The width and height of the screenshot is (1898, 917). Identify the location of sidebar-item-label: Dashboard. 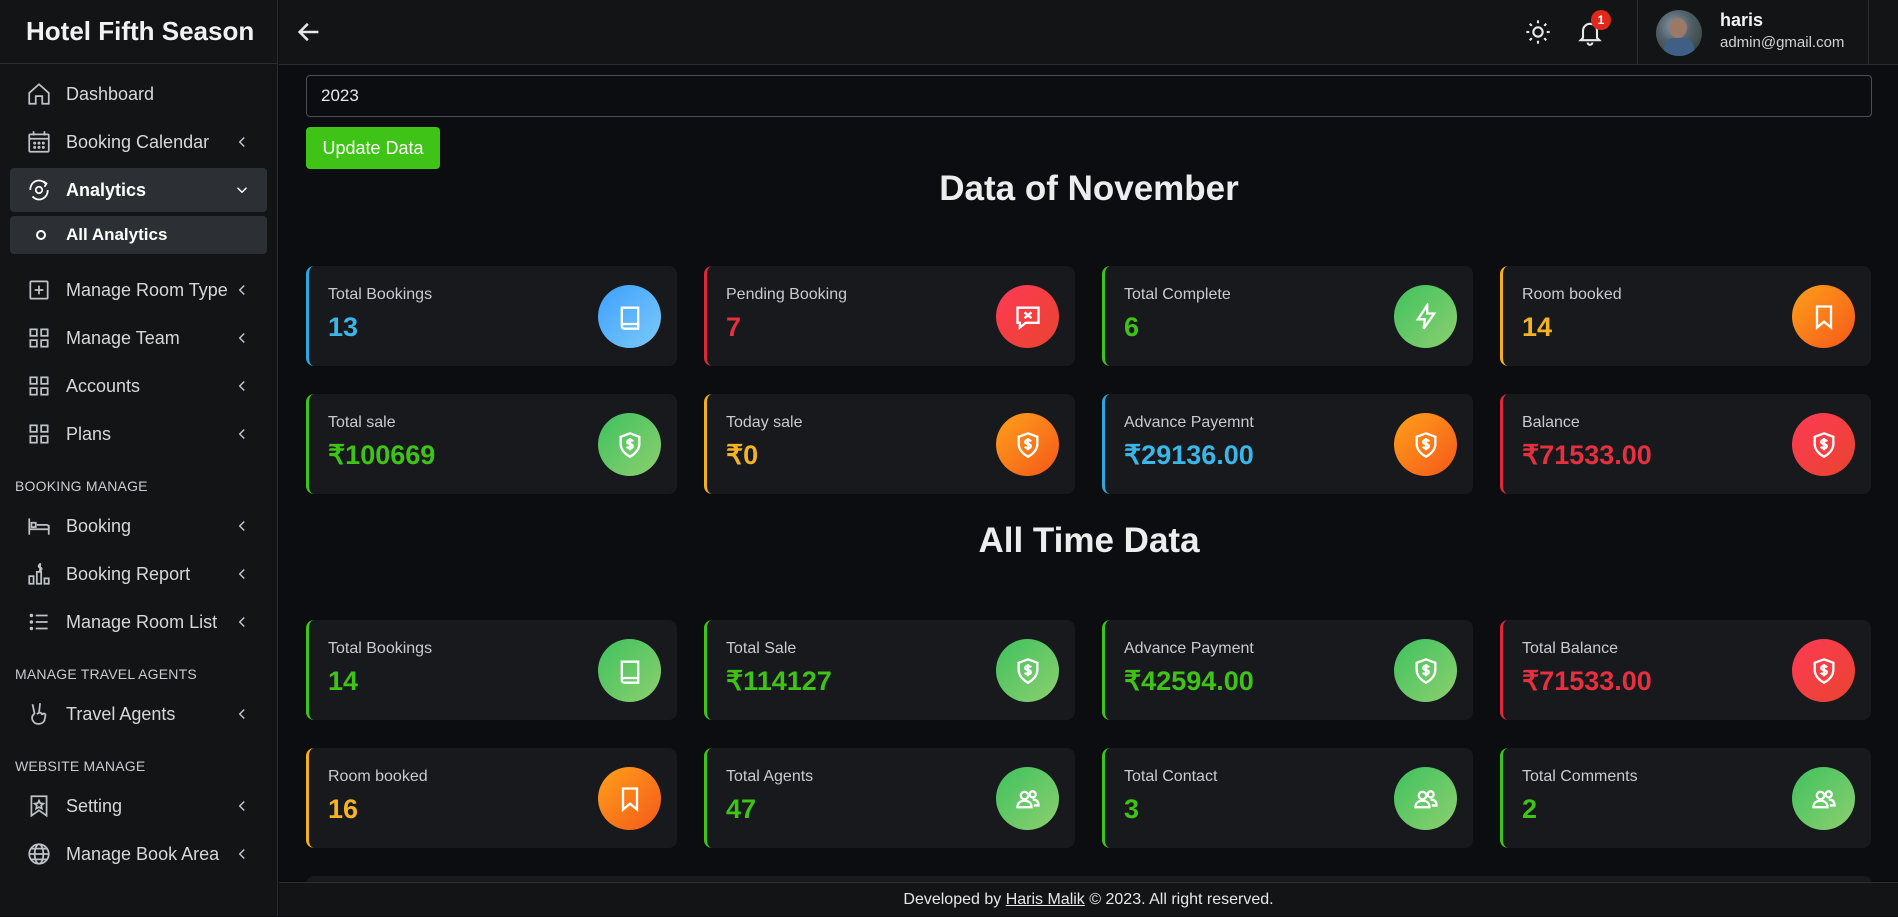
(110, 93).